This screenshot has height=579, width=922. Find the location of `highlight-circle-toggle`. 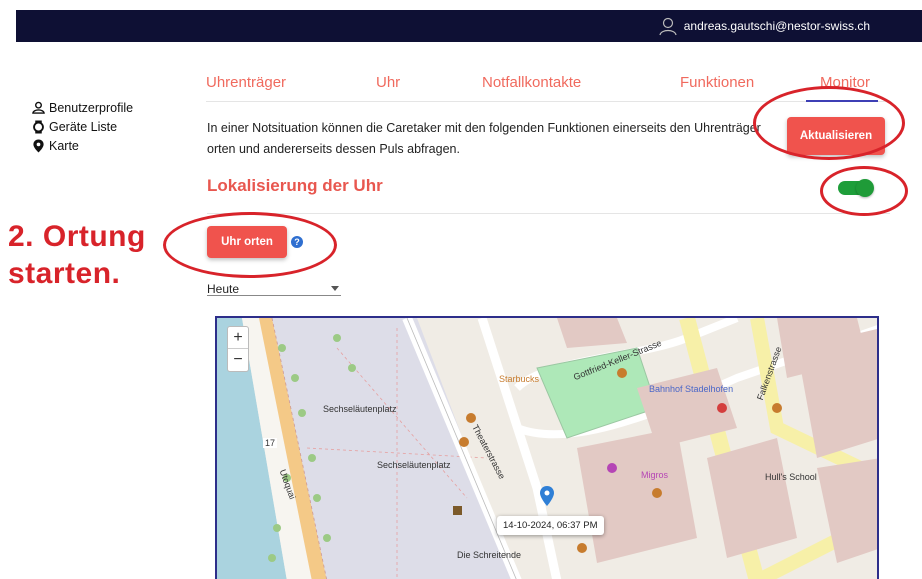

highlight-circle-toggle is located at coordinates (864, 191).